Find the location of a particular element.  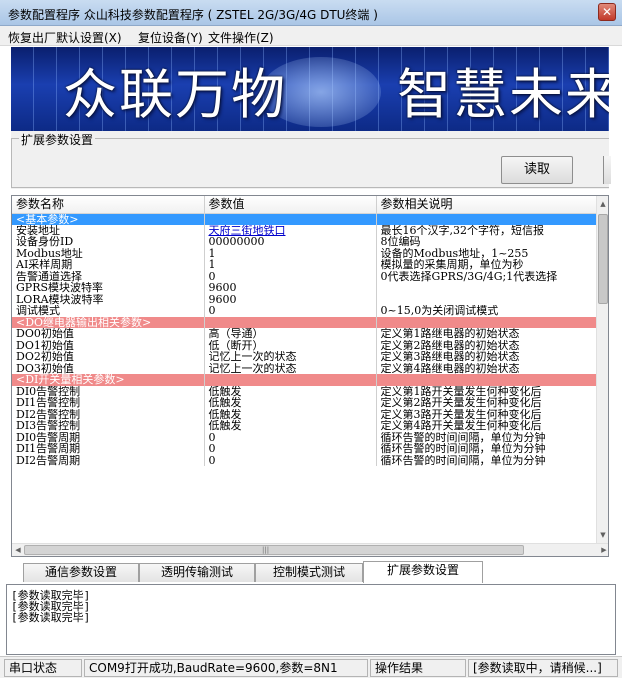

table-row: DI1告警周期 0 循环告警的时间间隔，单位为分钟 is located at coordinates (310, 449).